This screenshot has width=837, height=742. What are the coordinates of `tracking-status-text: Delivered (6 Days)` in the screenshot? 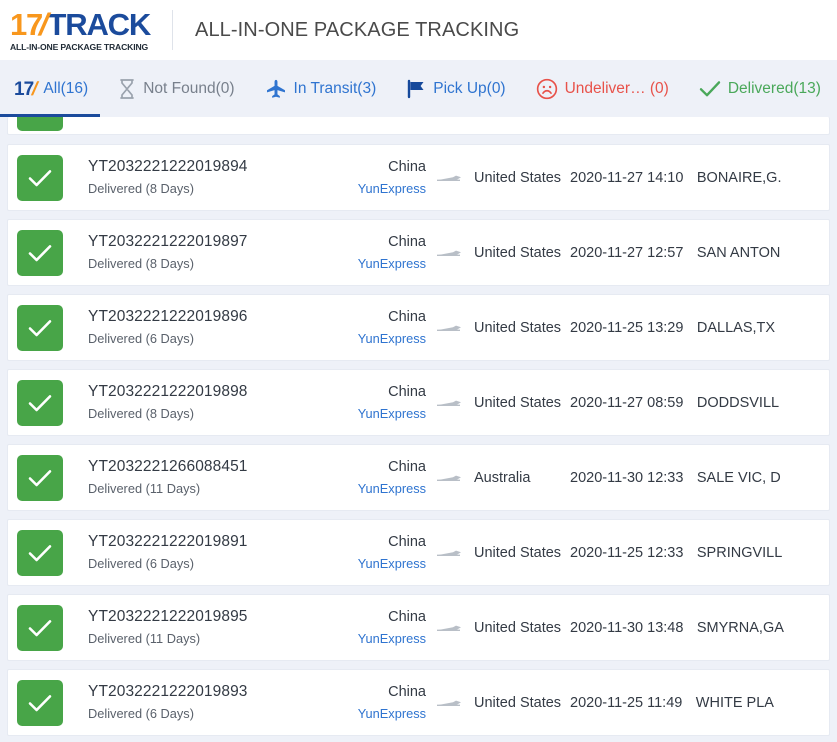 It's located at (141, 563).